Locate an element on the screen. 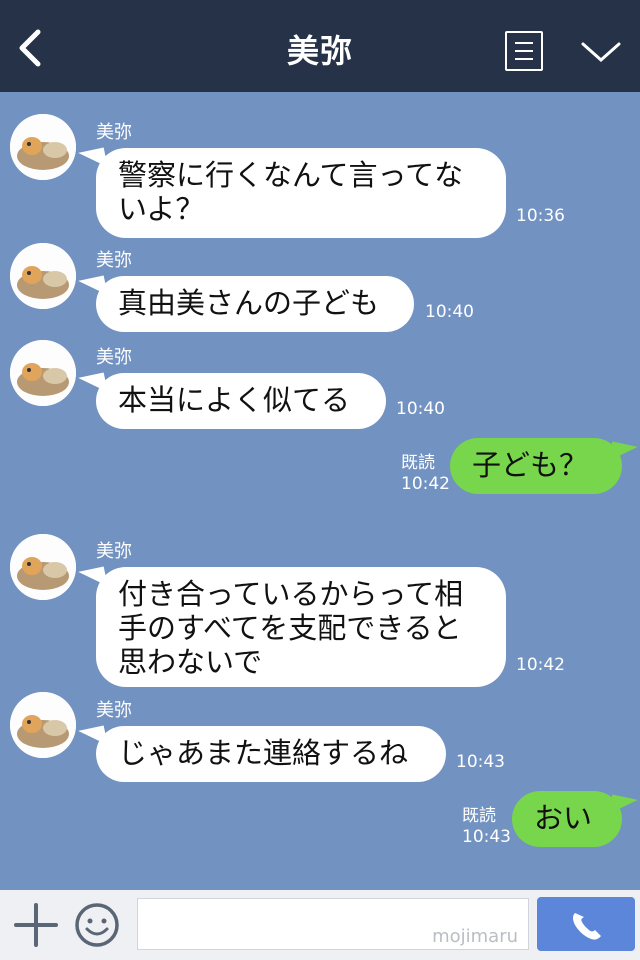  plus-icon is located at coordinates (36, 925).